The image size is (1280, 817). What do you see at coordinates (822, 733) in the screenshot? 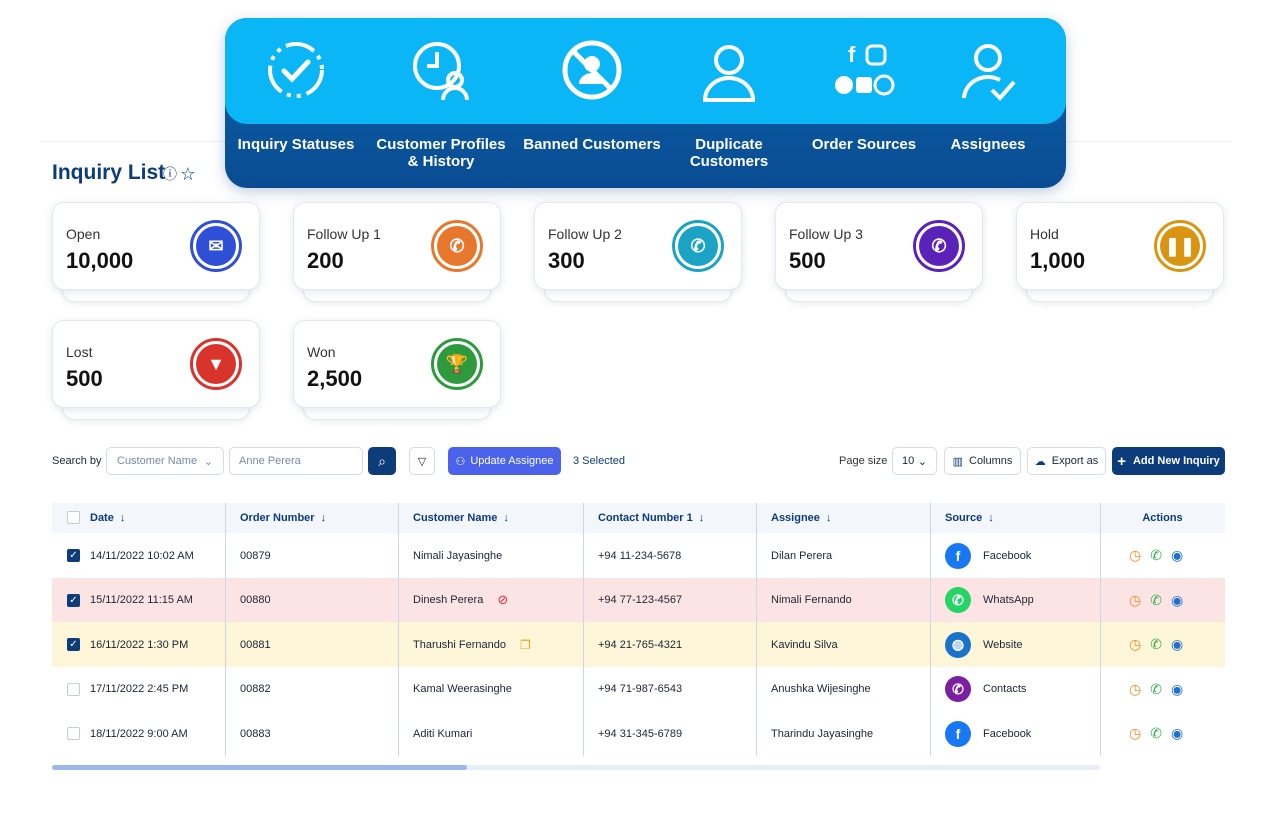
I see `assignee-cell: Tharindu Jayasinghe` at bounding box center [822, 733].